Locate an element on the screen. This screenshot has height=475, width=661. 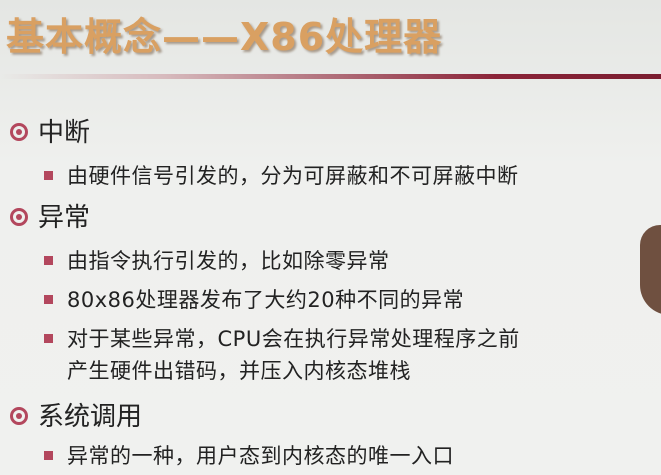
section-heading-syscall: 系统调用 is located at coordinates (76, 414).